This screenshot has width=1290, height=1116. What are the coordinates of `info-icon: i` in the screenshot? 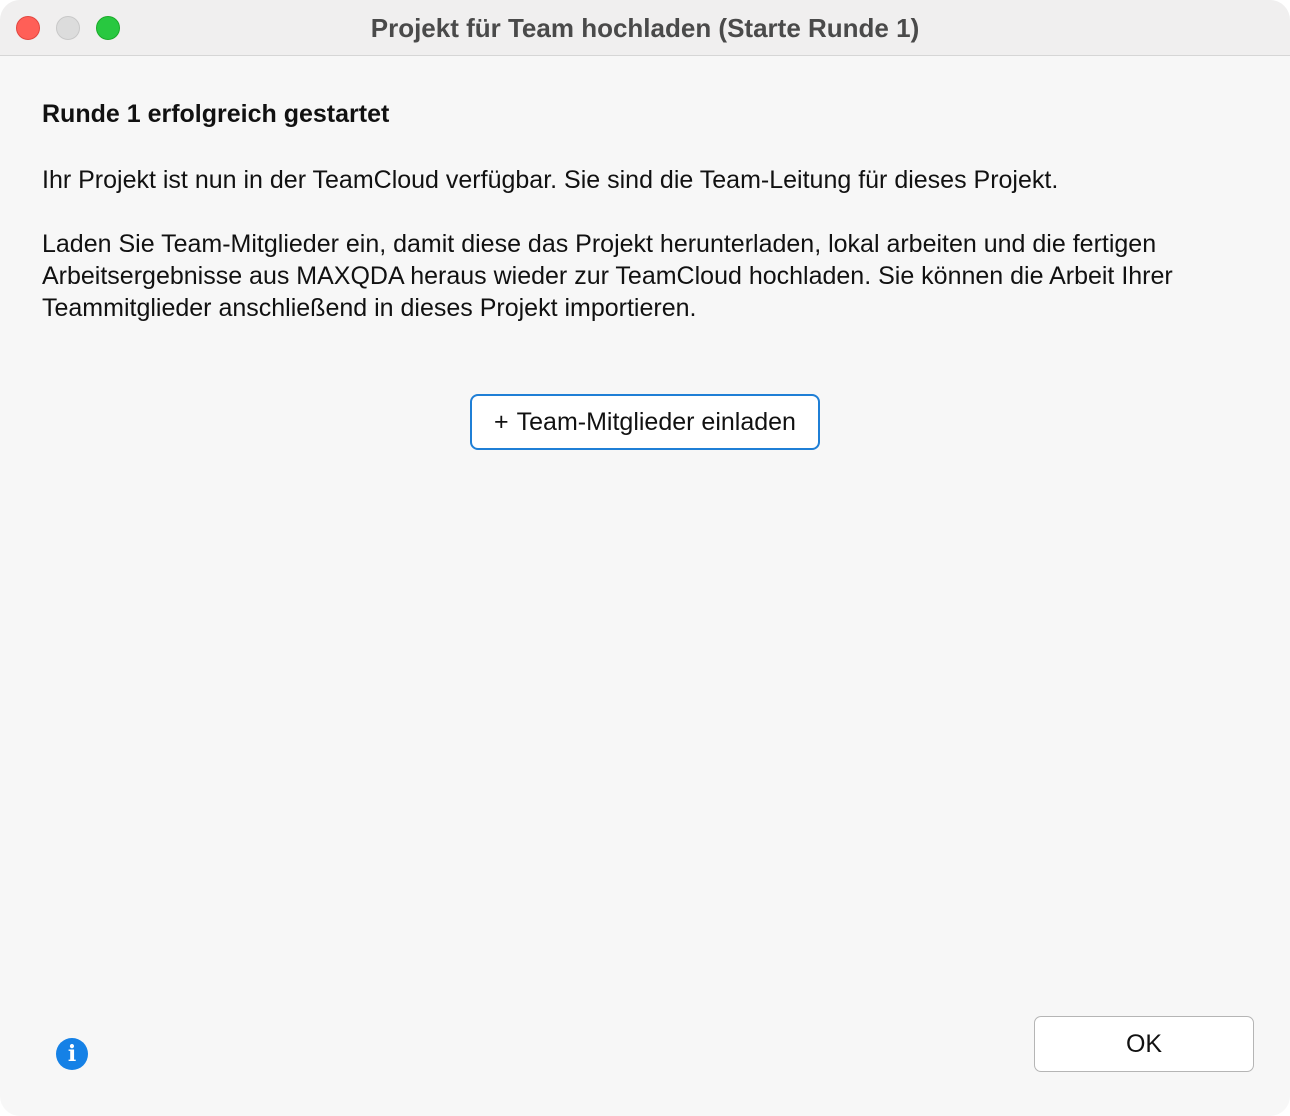 It's located at (72, 1054).